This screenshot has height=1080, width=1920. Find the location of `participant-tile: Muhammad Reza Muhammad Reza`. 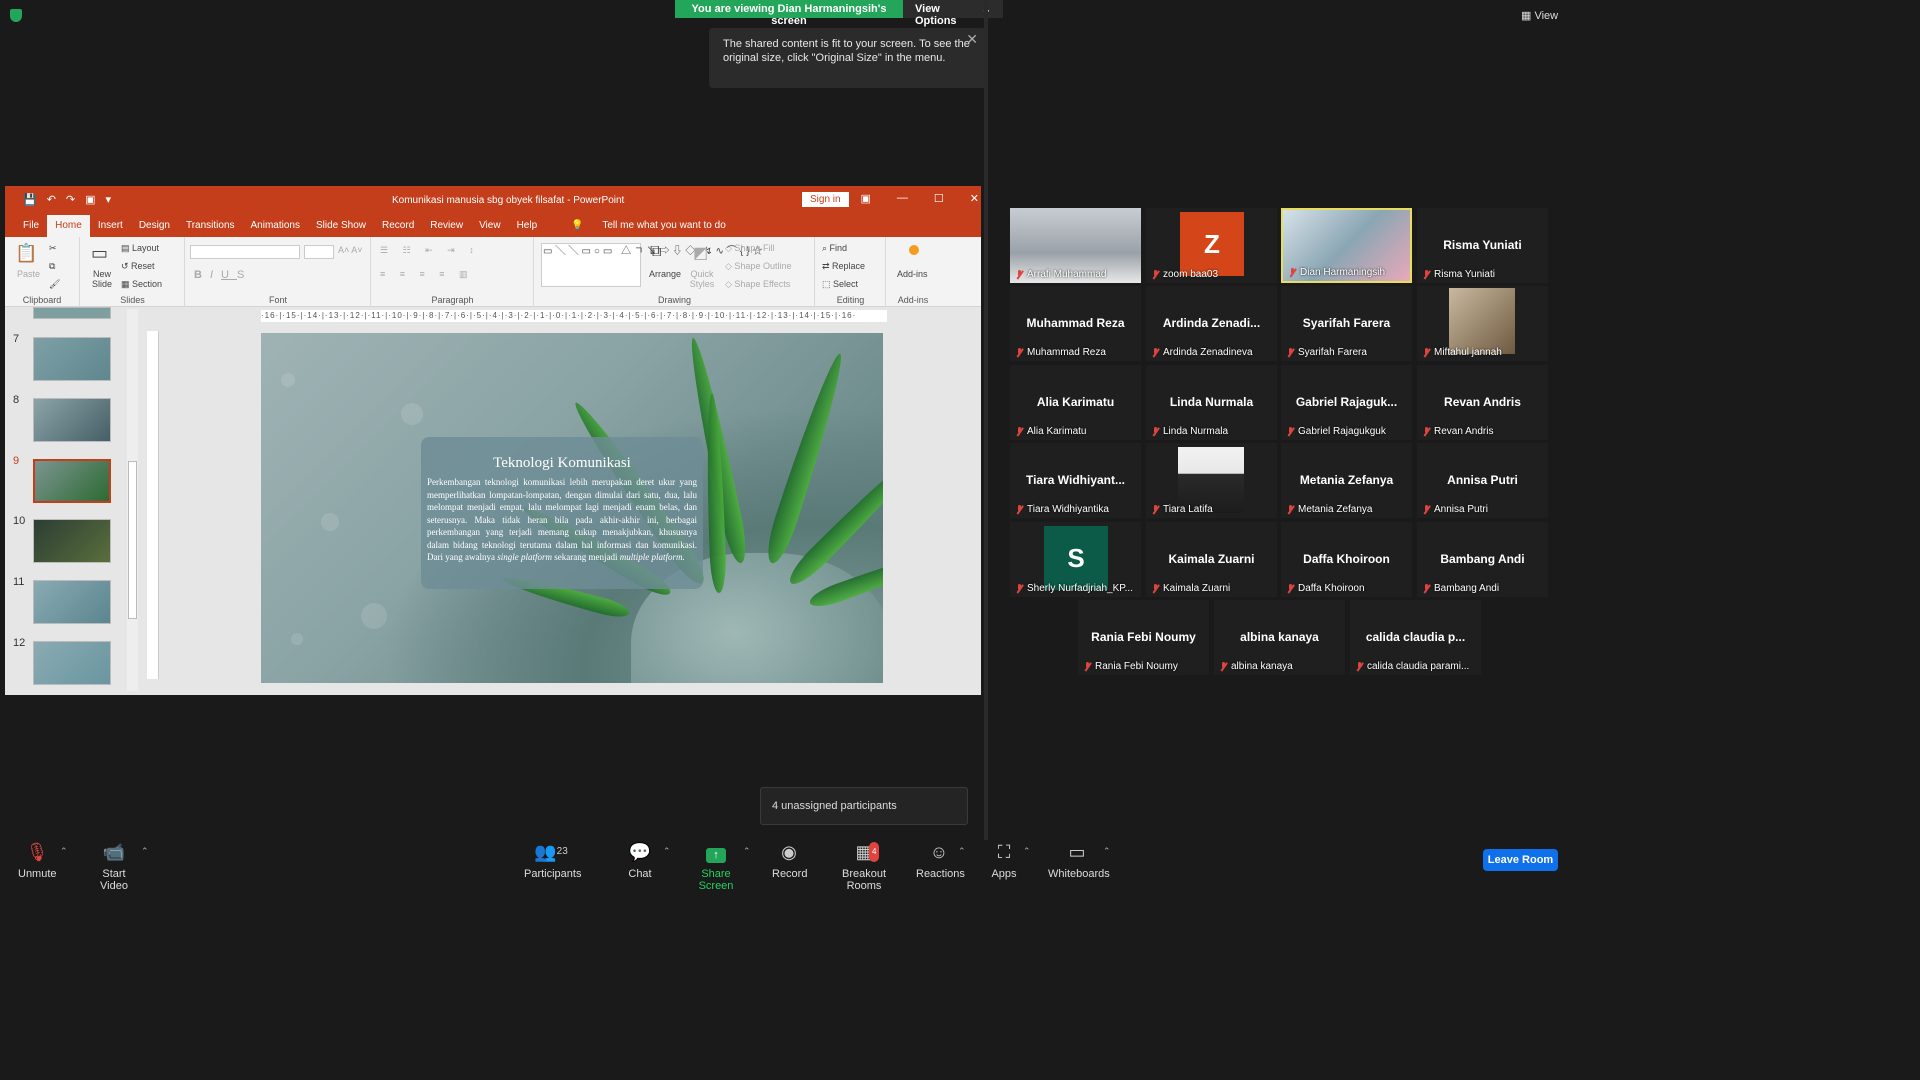

participant-tile: Muhammad Reza Muhammad Reza is located at coordinates (1075, 323).